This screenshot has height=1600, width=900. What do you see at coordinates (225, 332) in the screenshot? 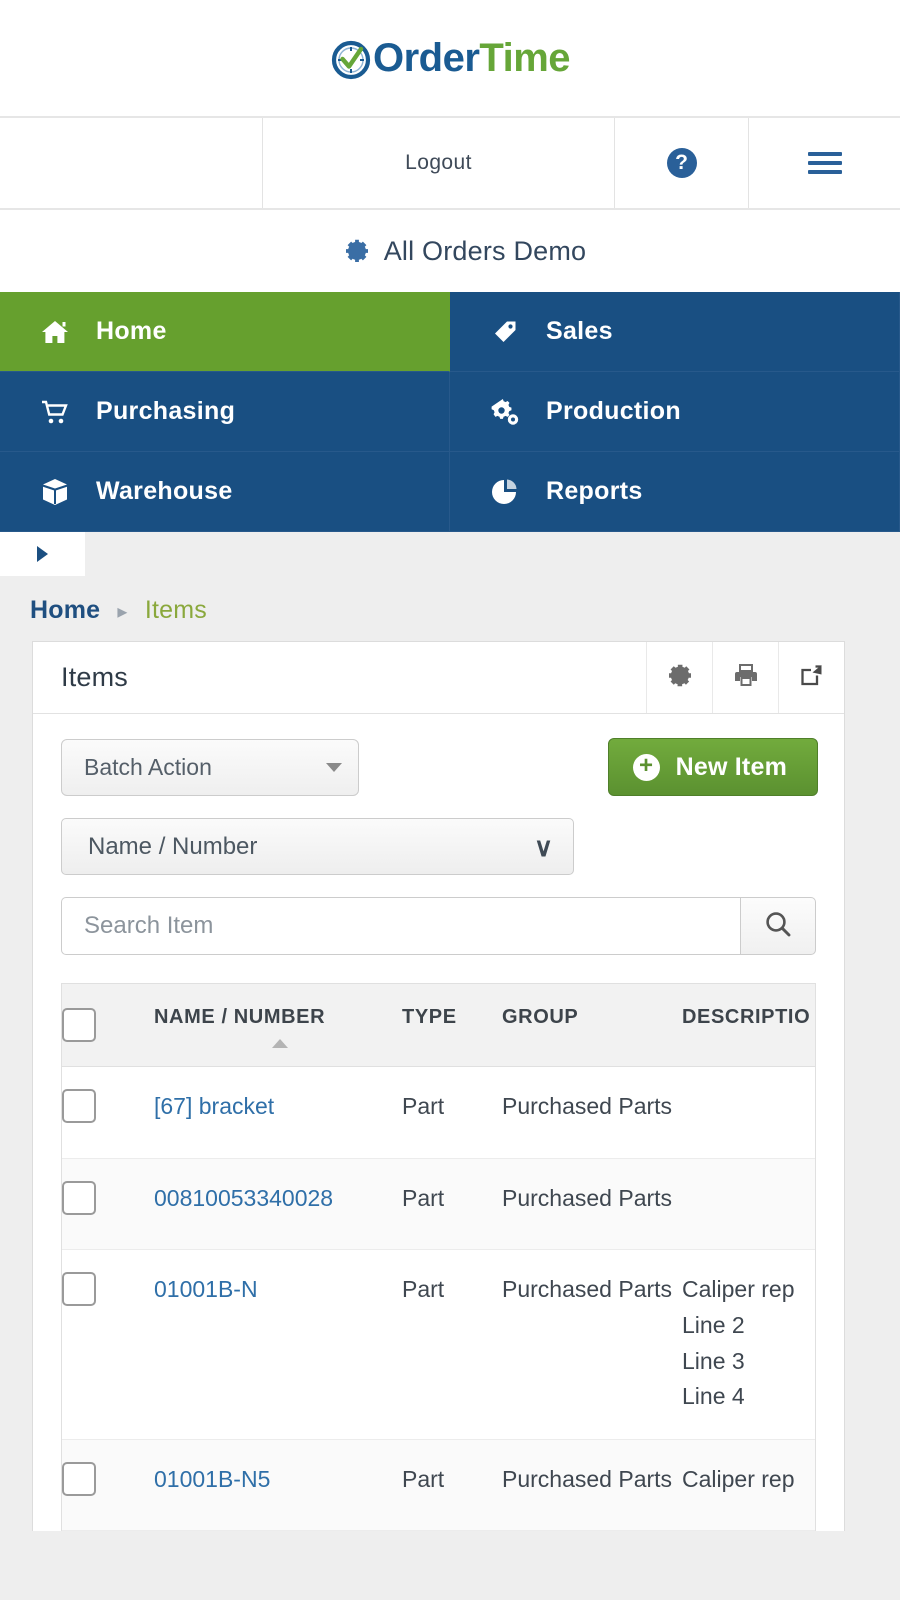
I see `nav-tile-home: Home` at bounding box center [225, 332].